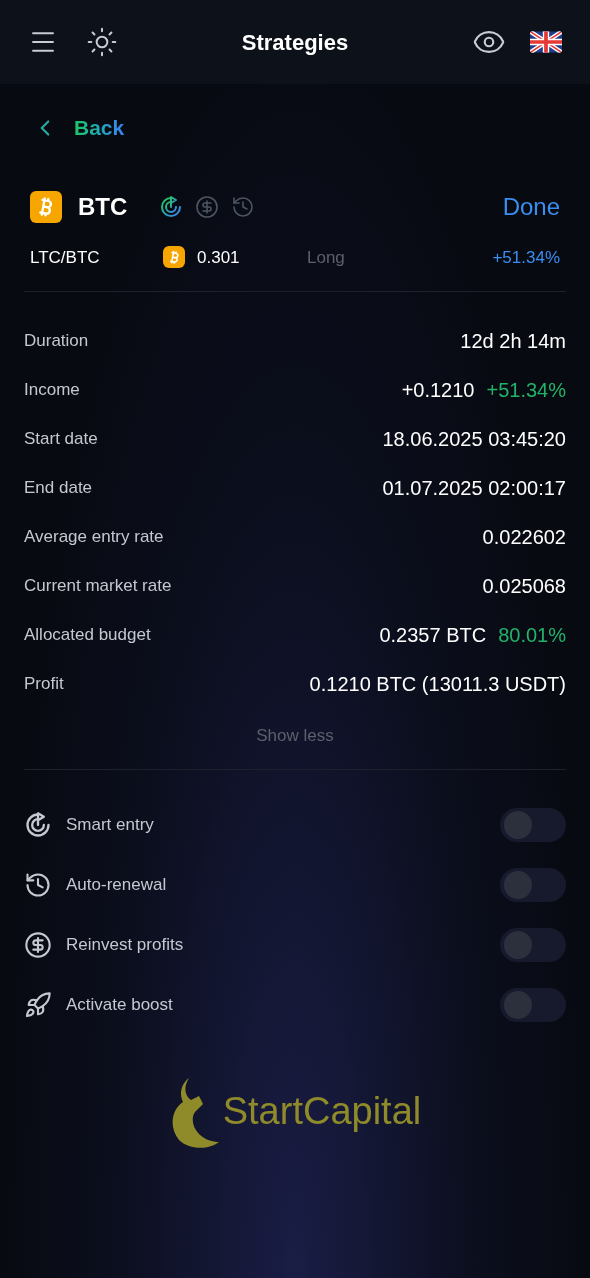  What do you see at coordinates (52, 390) in the screenshot?
I see `detail-label: Income` at bounding box center [52, 390].